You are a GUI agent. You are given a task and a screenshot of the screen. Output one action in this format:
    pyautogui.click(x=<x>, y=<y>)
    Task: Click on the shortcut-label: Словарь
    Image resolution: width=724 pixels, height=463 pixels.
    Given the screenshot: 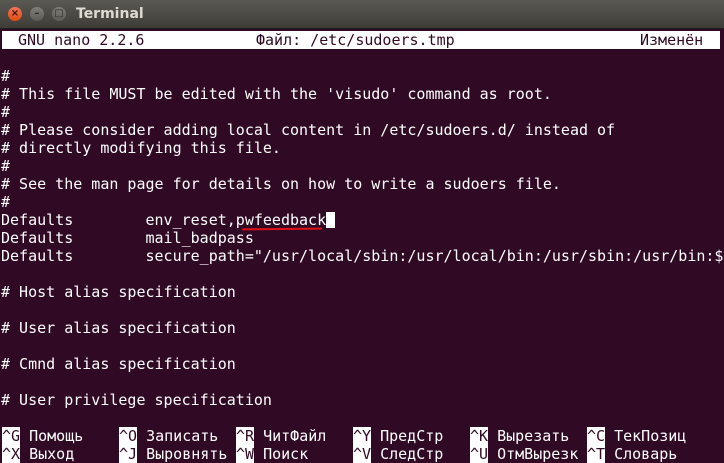 What is the action you would take?
    pyautogui.click(x=646, y=454)
    